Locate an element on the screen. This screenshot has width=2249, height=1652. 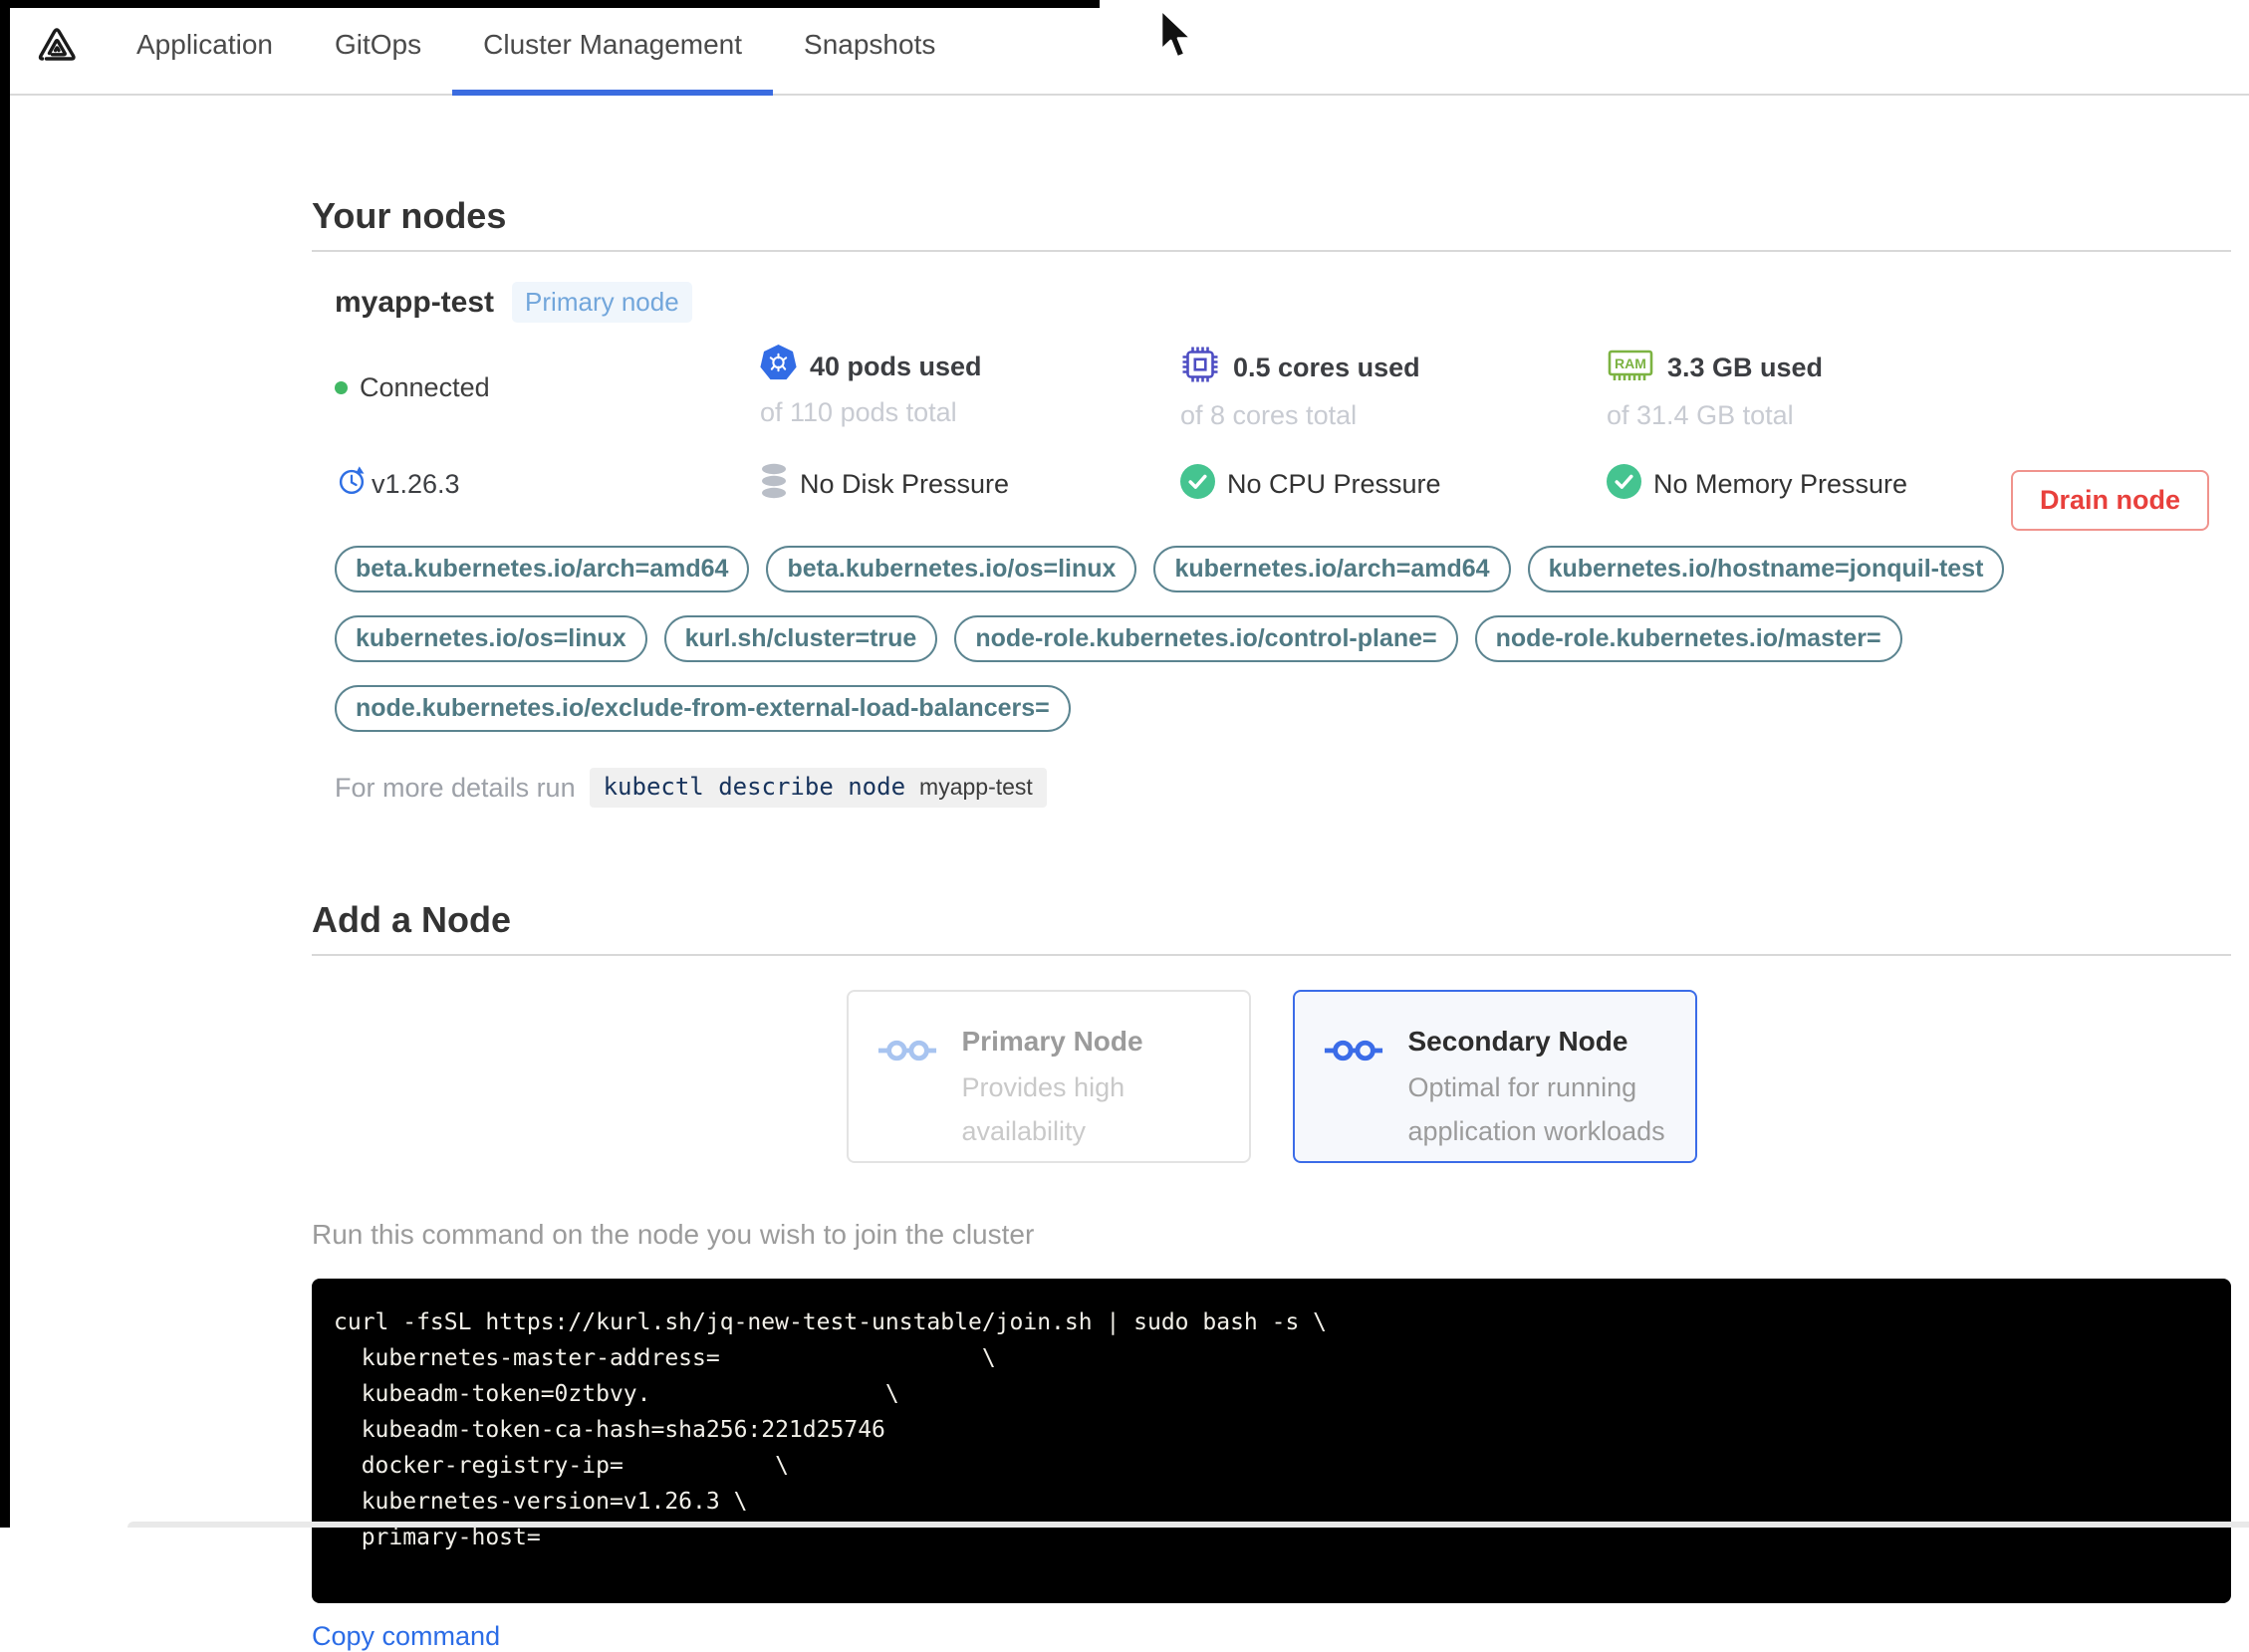
node-status-label: Connected is located at coordinates (425, 387).